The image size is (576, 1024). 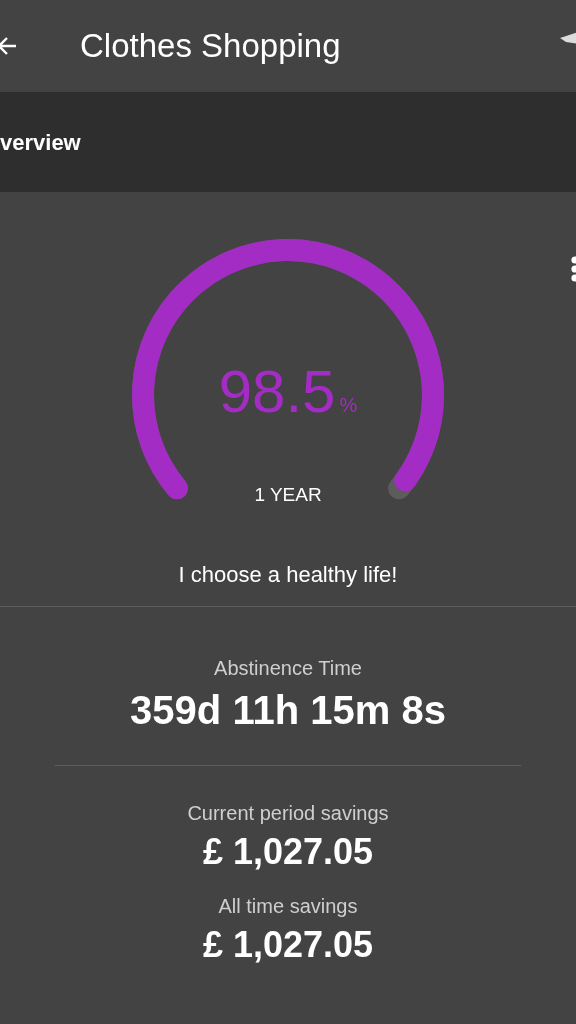 What do you see at coordinates (288, 575) in the screenshot?
I see `motto-text: I choose a healthy life!` at bounding box center [288, 575].